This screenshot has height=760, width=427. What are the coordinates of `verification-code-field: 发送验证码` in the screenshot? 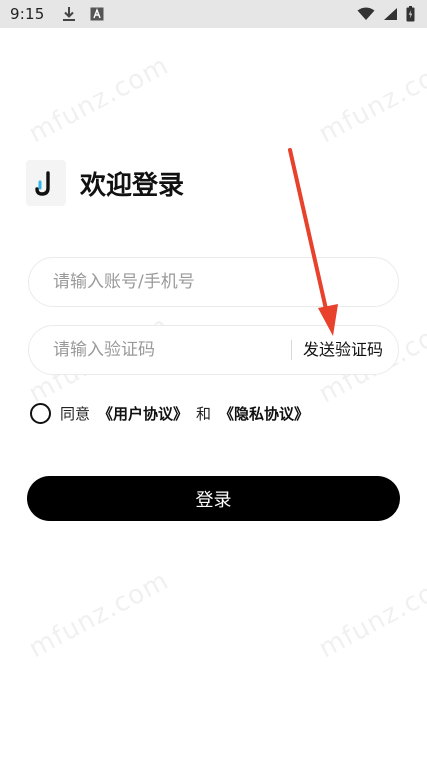 It's located at (213, 350).